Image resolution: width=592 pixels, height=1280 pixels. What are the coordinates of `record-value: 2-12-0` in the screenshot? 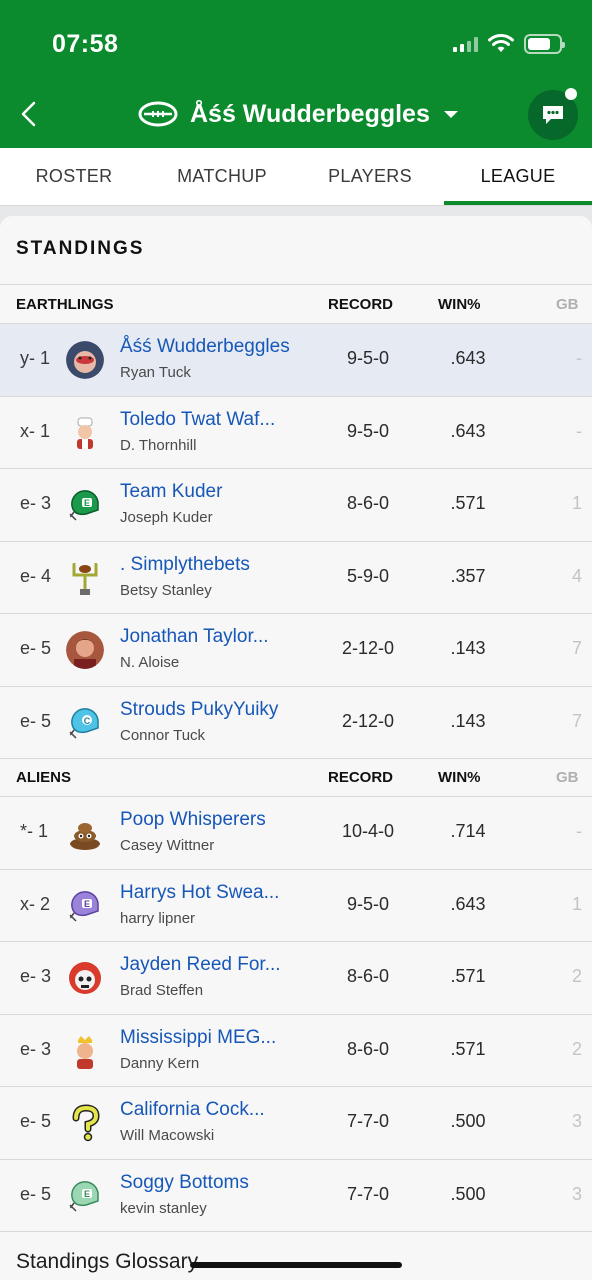 It's located at (368, 648).